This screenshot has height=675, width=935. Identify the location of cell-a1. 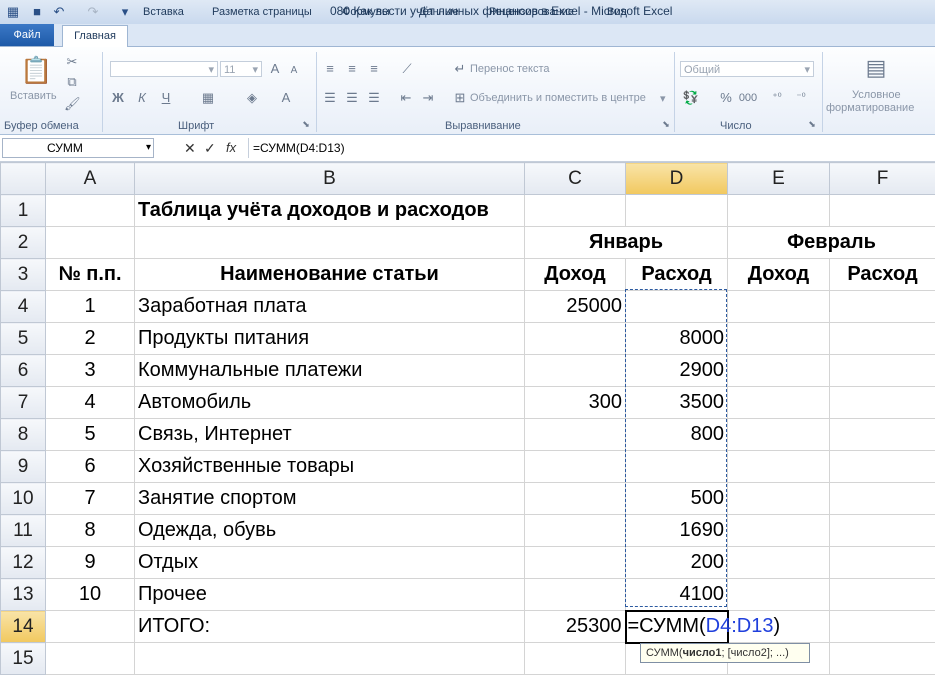
(90, 211).